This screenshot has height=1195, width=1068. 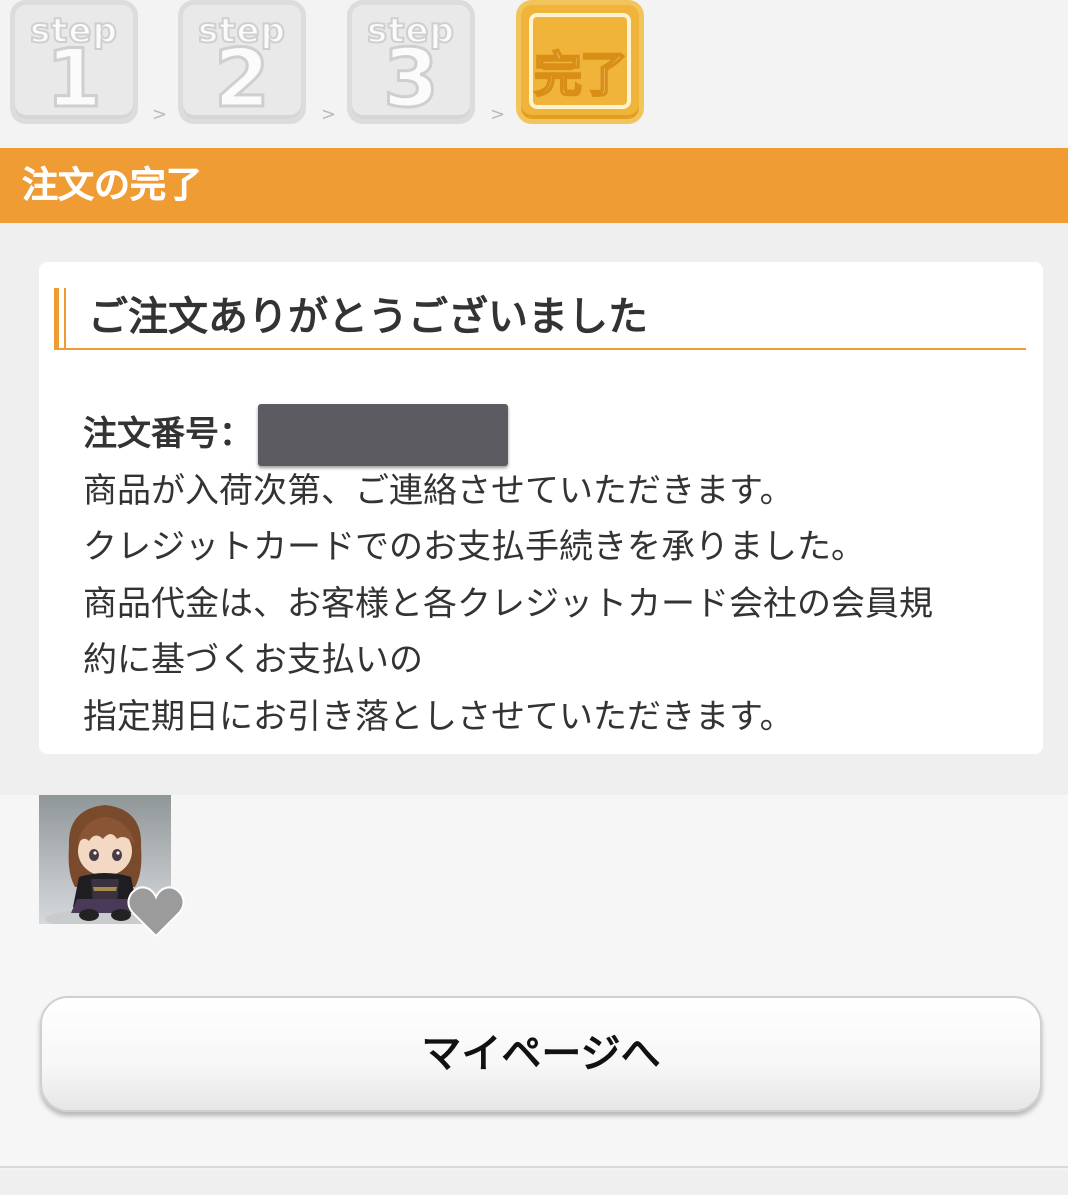 I want to click on message-line-4: 約に基づくお支払いの, so click(x=253, y=660).